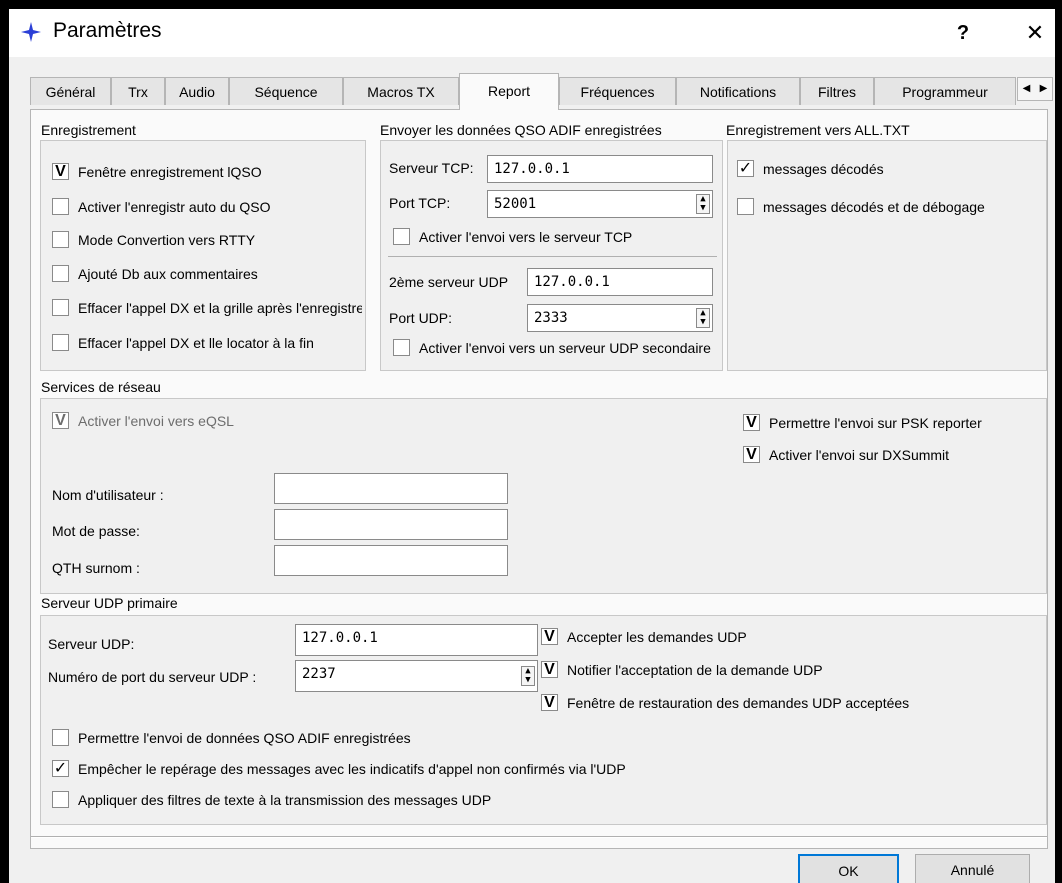 The width and height of the screenshot is (1062, 883). What do you see at coordinates (837, 91) in the screenshot?
I see `tab-filtres: Filtres` at bounding box center [837, 91].